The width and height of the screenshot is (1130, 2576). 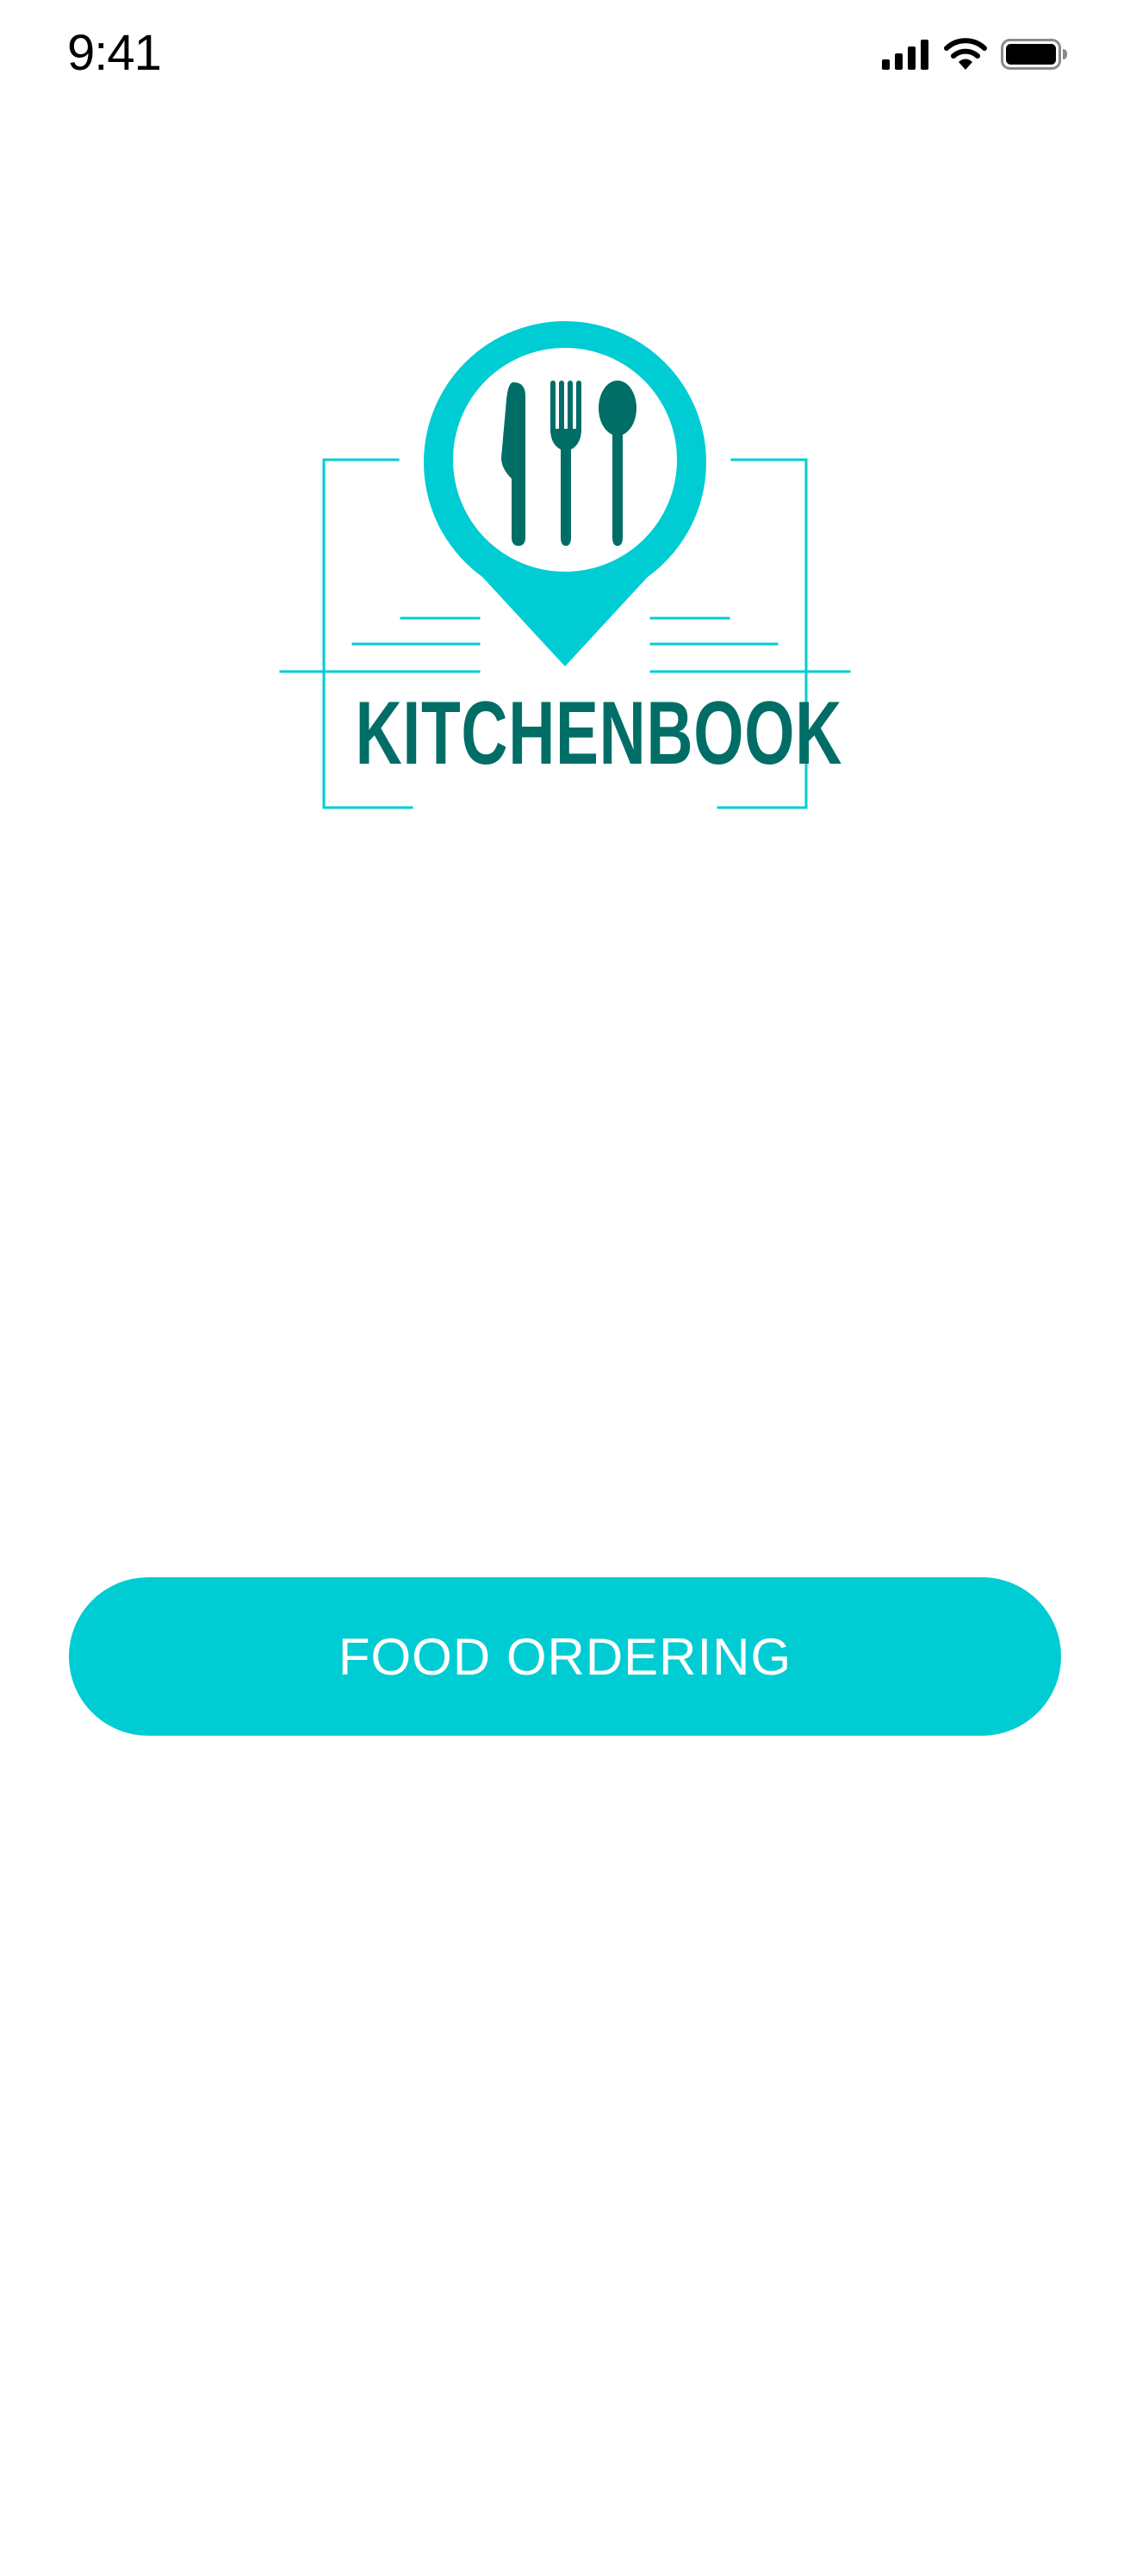 I want to click on brand-wordmark: KITCHENBOOK, so click(x=598, y=734).